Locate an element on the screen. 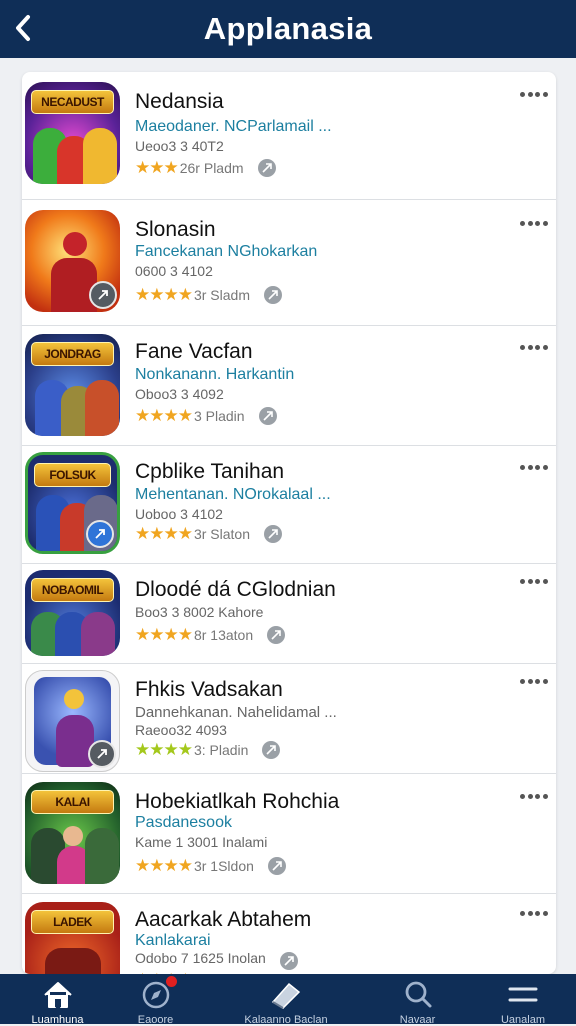  rating-text: 3: Pladin is located at coordinates (221, 750).